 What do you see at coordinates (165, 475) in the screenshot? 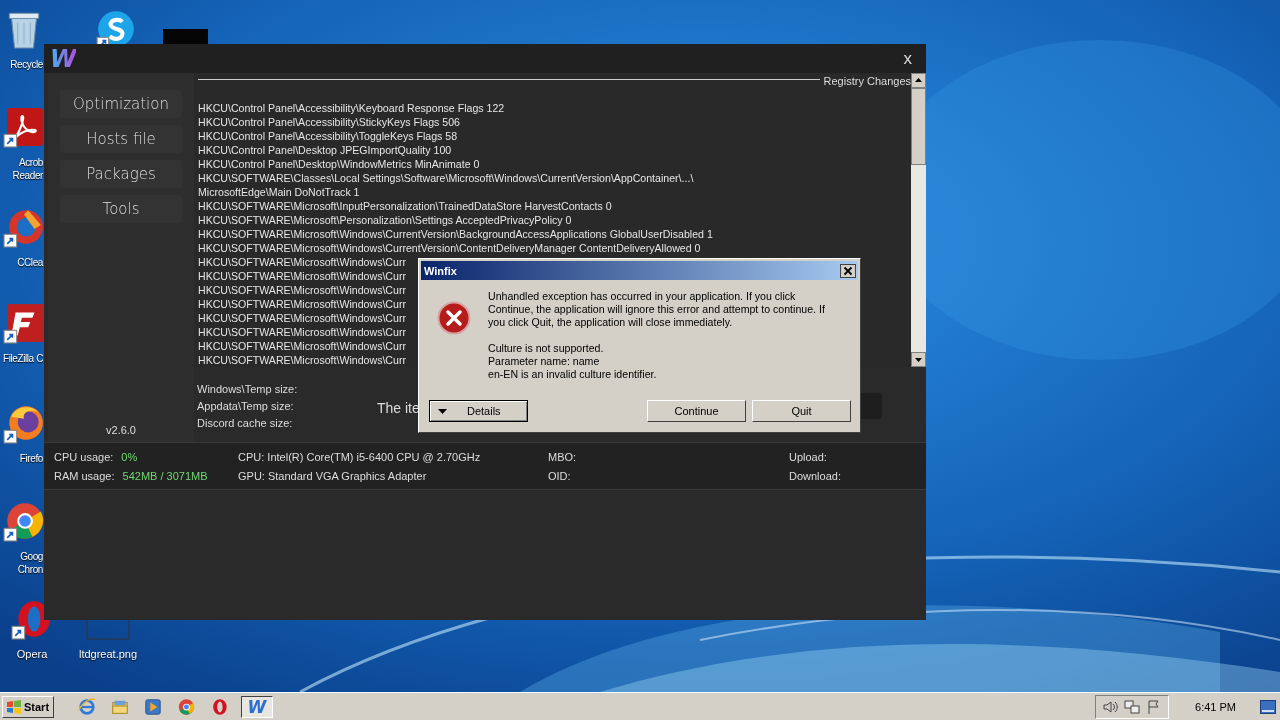
I see `stat-value: 542MB / 3071MB` at bounding box center [165, 475].